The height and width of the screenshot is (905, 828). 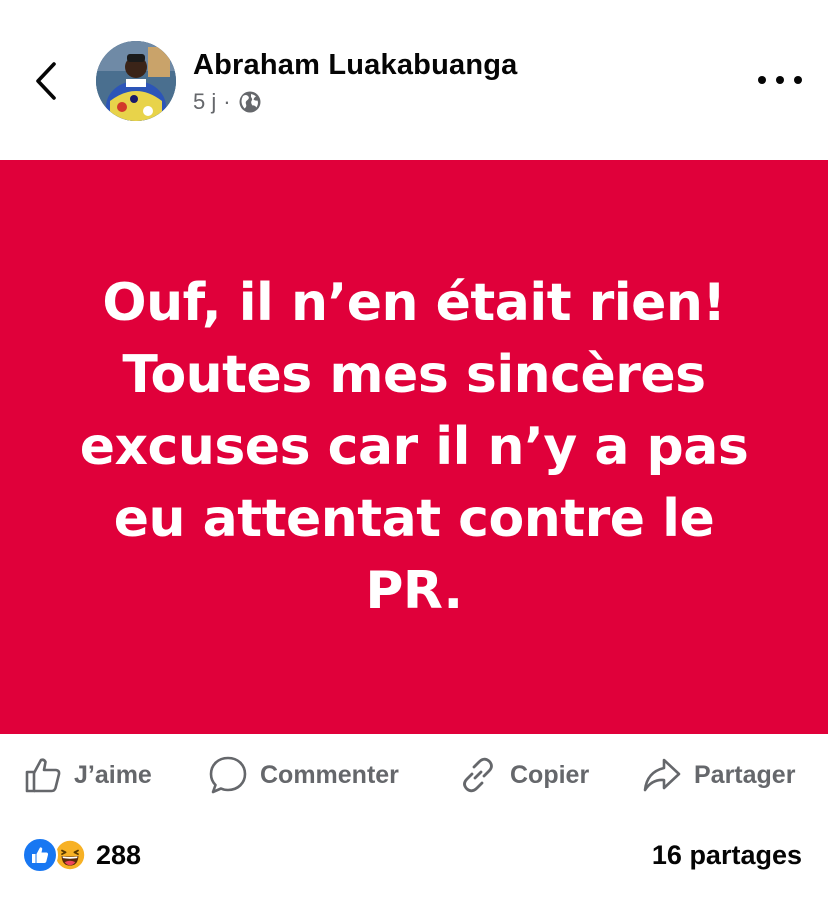 I want to click on copy-label: Copier, so click(x=550, y=774).